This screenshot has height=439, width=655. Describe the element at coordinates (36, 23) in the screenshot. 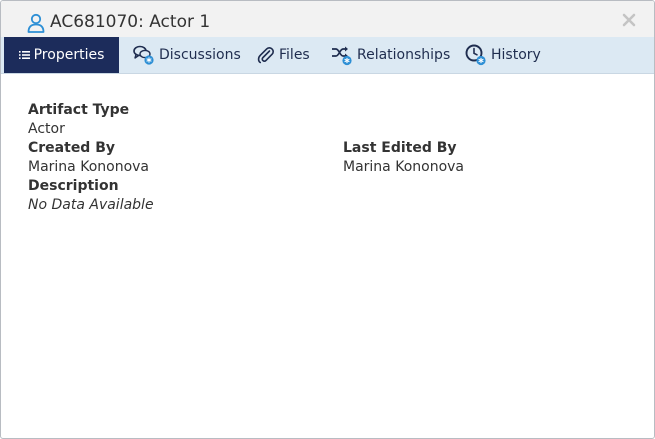

I see `actor-icon` at that location.